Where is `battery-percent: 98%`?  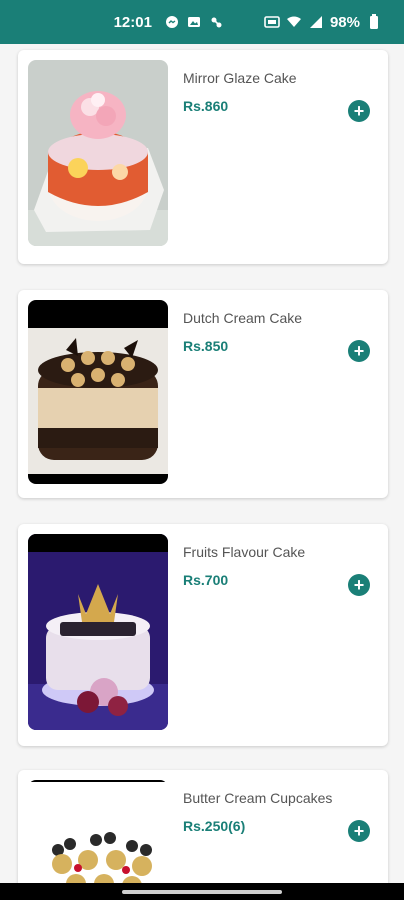 battery-percent: 98% is located at coordinates (344, 22).